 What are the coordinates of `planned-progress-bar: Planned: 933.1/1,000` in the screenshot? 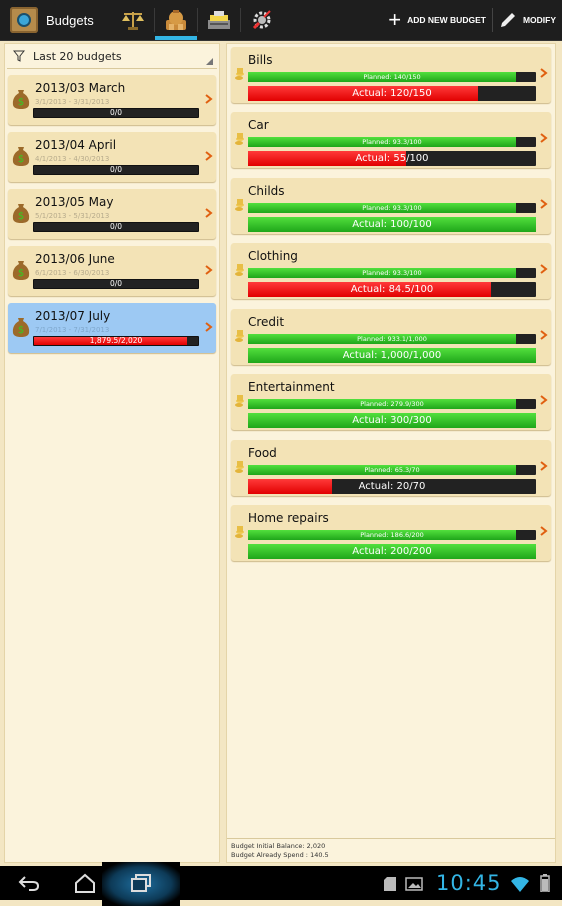 It's located at (392, 339).